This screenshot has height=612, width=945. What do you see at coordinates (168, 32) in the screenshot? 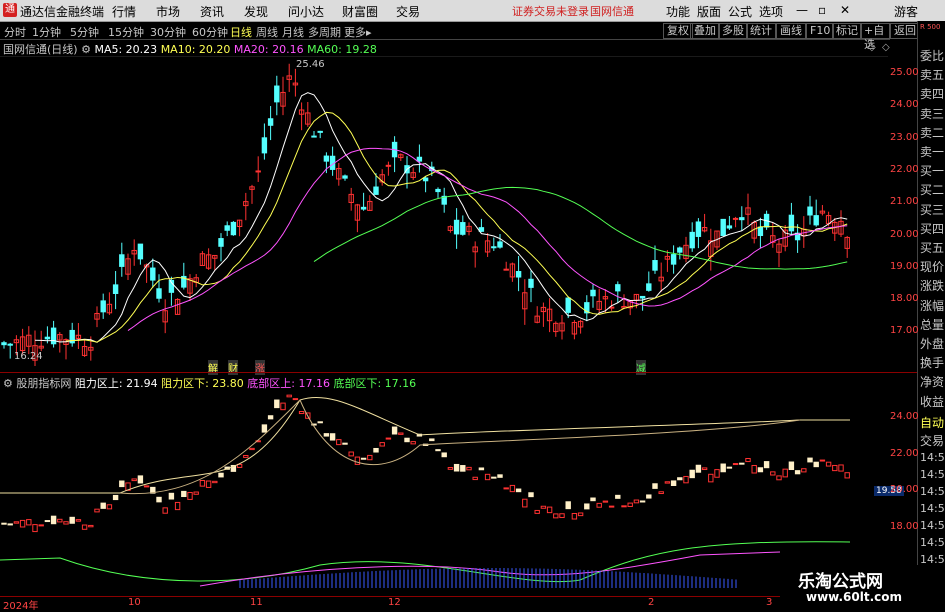
I see `period-30min: 30分钟` at bounding box center [168, 32].